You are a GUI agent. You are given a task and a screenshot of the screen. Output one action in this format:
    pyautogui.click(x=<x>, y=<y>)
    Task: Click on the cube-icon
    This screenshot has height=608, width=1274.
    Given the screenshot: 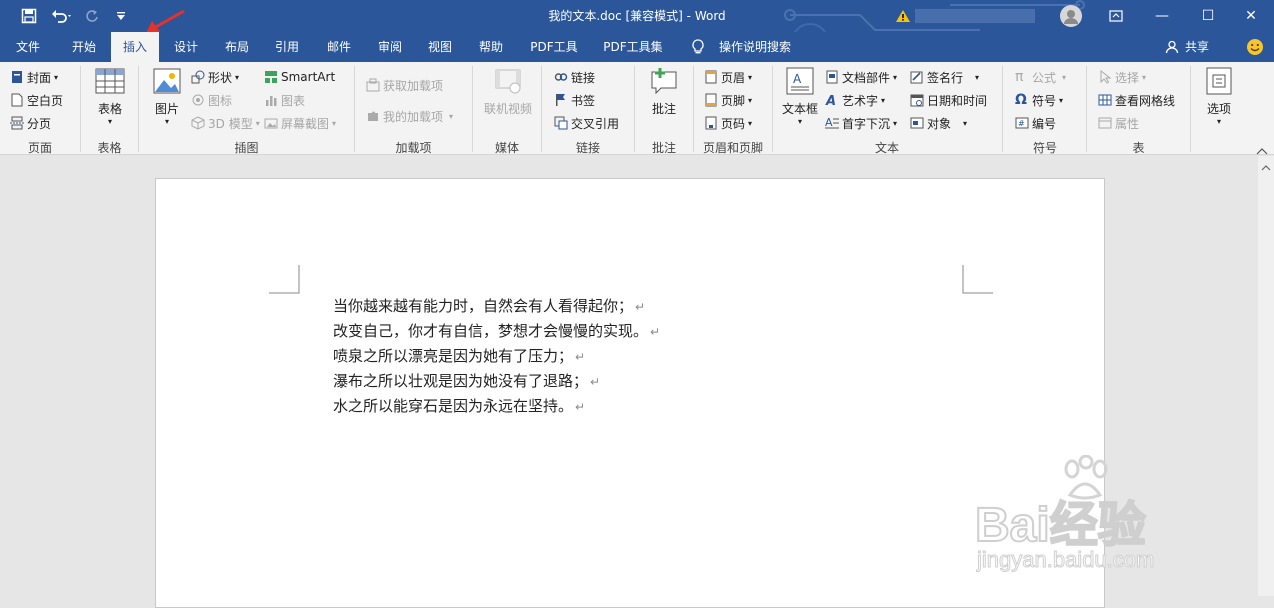 What is the action you would take?
    pyautogui.click(x=198, y=123)
    